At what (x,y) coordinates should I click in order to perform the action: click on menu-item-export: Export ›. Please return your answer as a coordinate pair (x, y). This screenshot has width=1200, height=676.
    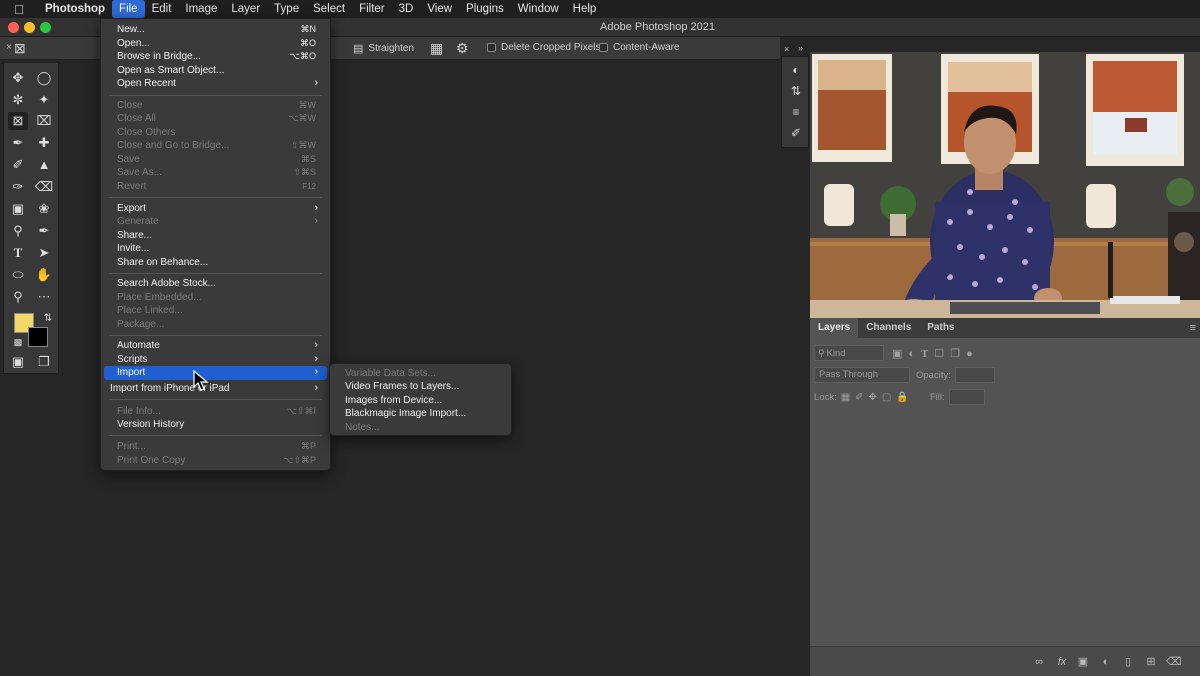
    Looking at the image, I should click on (215, 209).